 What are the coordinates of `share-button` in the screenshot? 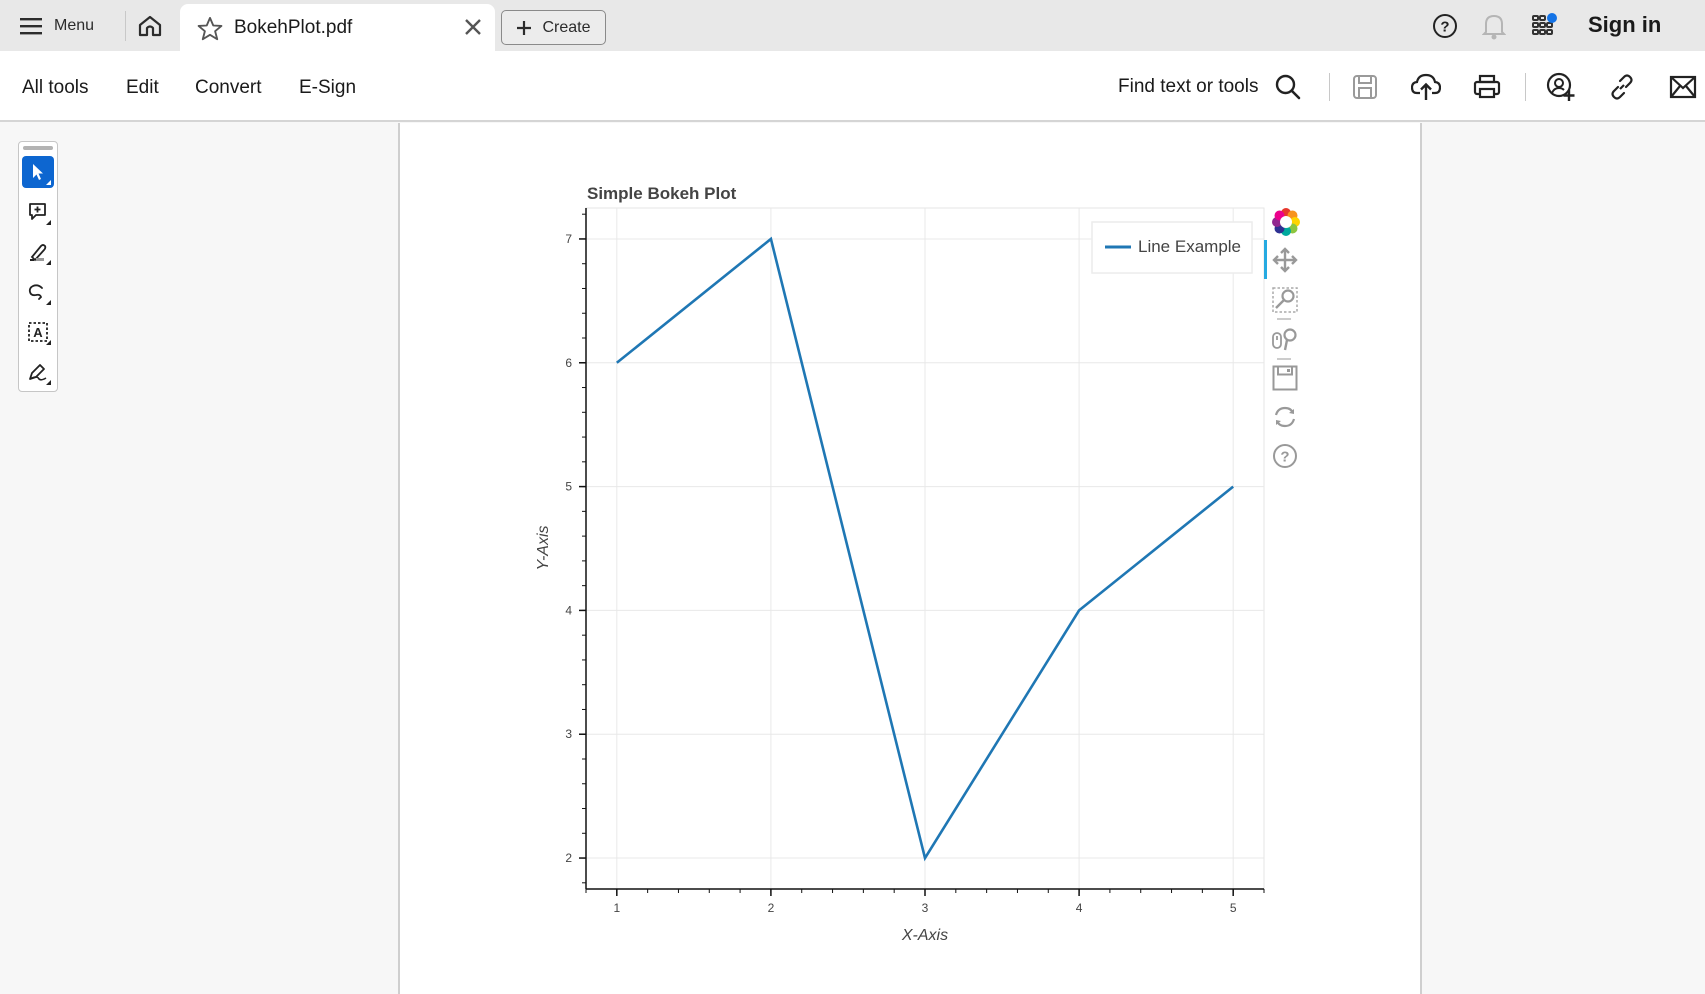 It's located at (1561, 87).